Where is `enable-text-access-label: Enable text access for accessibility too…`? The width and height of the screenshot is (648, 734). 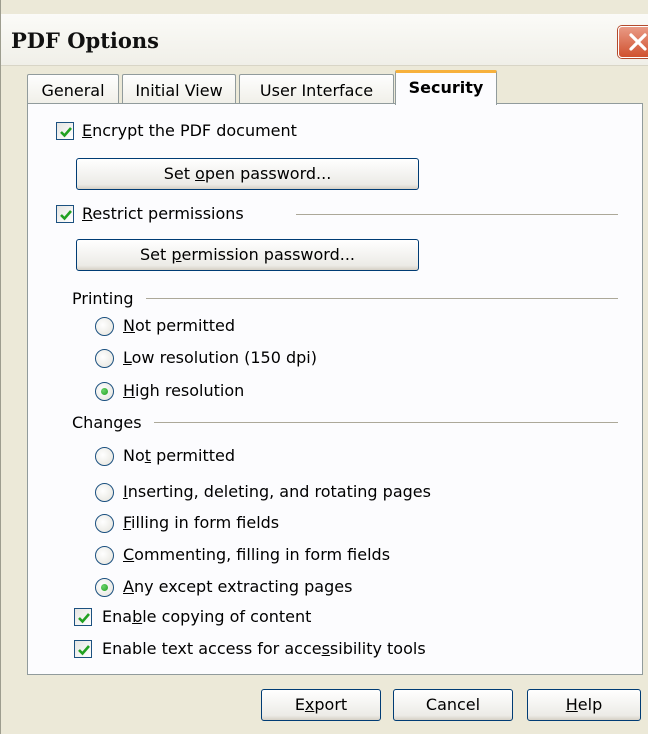 enable-text-access-label: Enable text access for accessibility too… is located at coordinates (264, 648).